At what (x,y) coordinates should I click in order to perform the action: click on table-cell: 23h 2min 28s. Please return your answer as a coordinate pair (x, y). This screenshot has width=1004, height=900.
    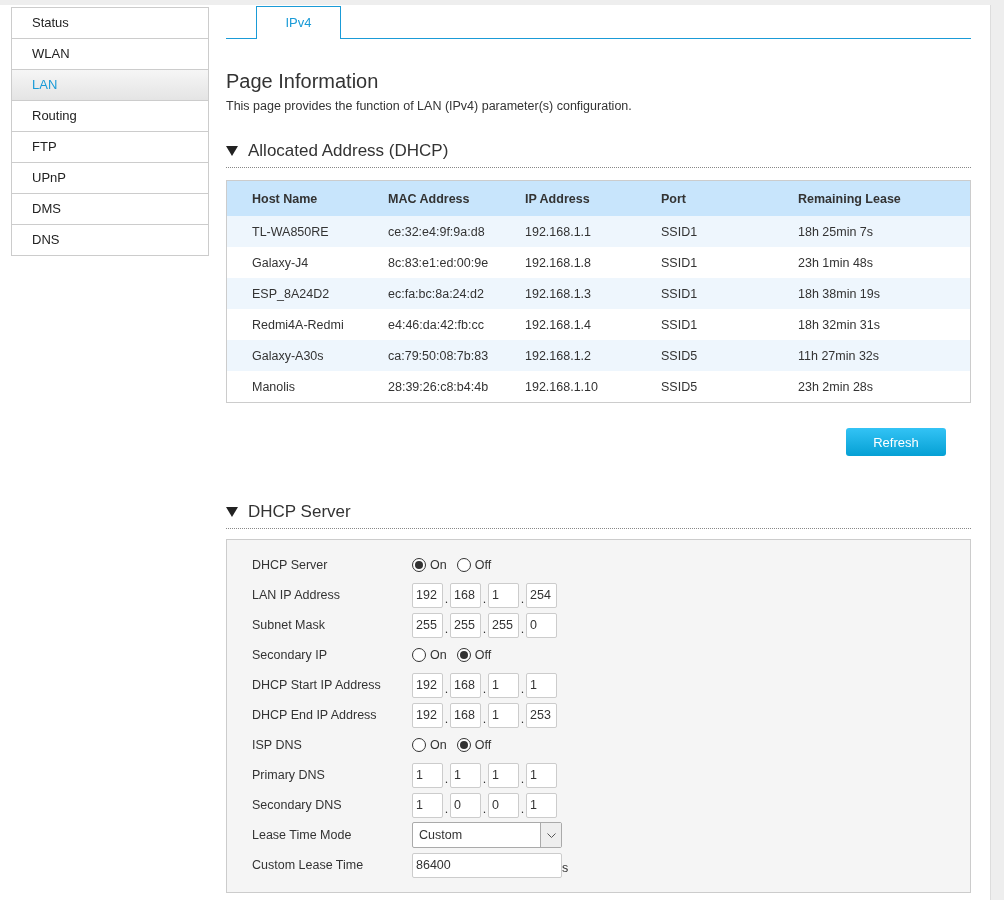
    Looking at the image, I should click on (872, 387).